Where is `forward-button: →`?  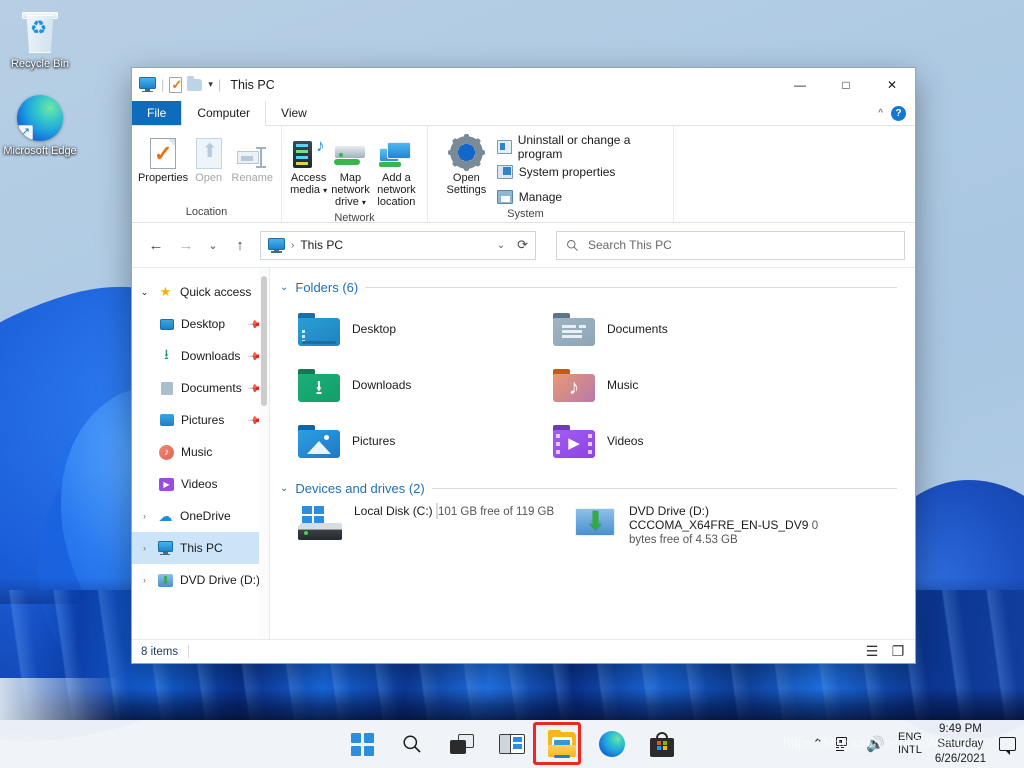
forward-button: → is located at coordinates (186, 245).